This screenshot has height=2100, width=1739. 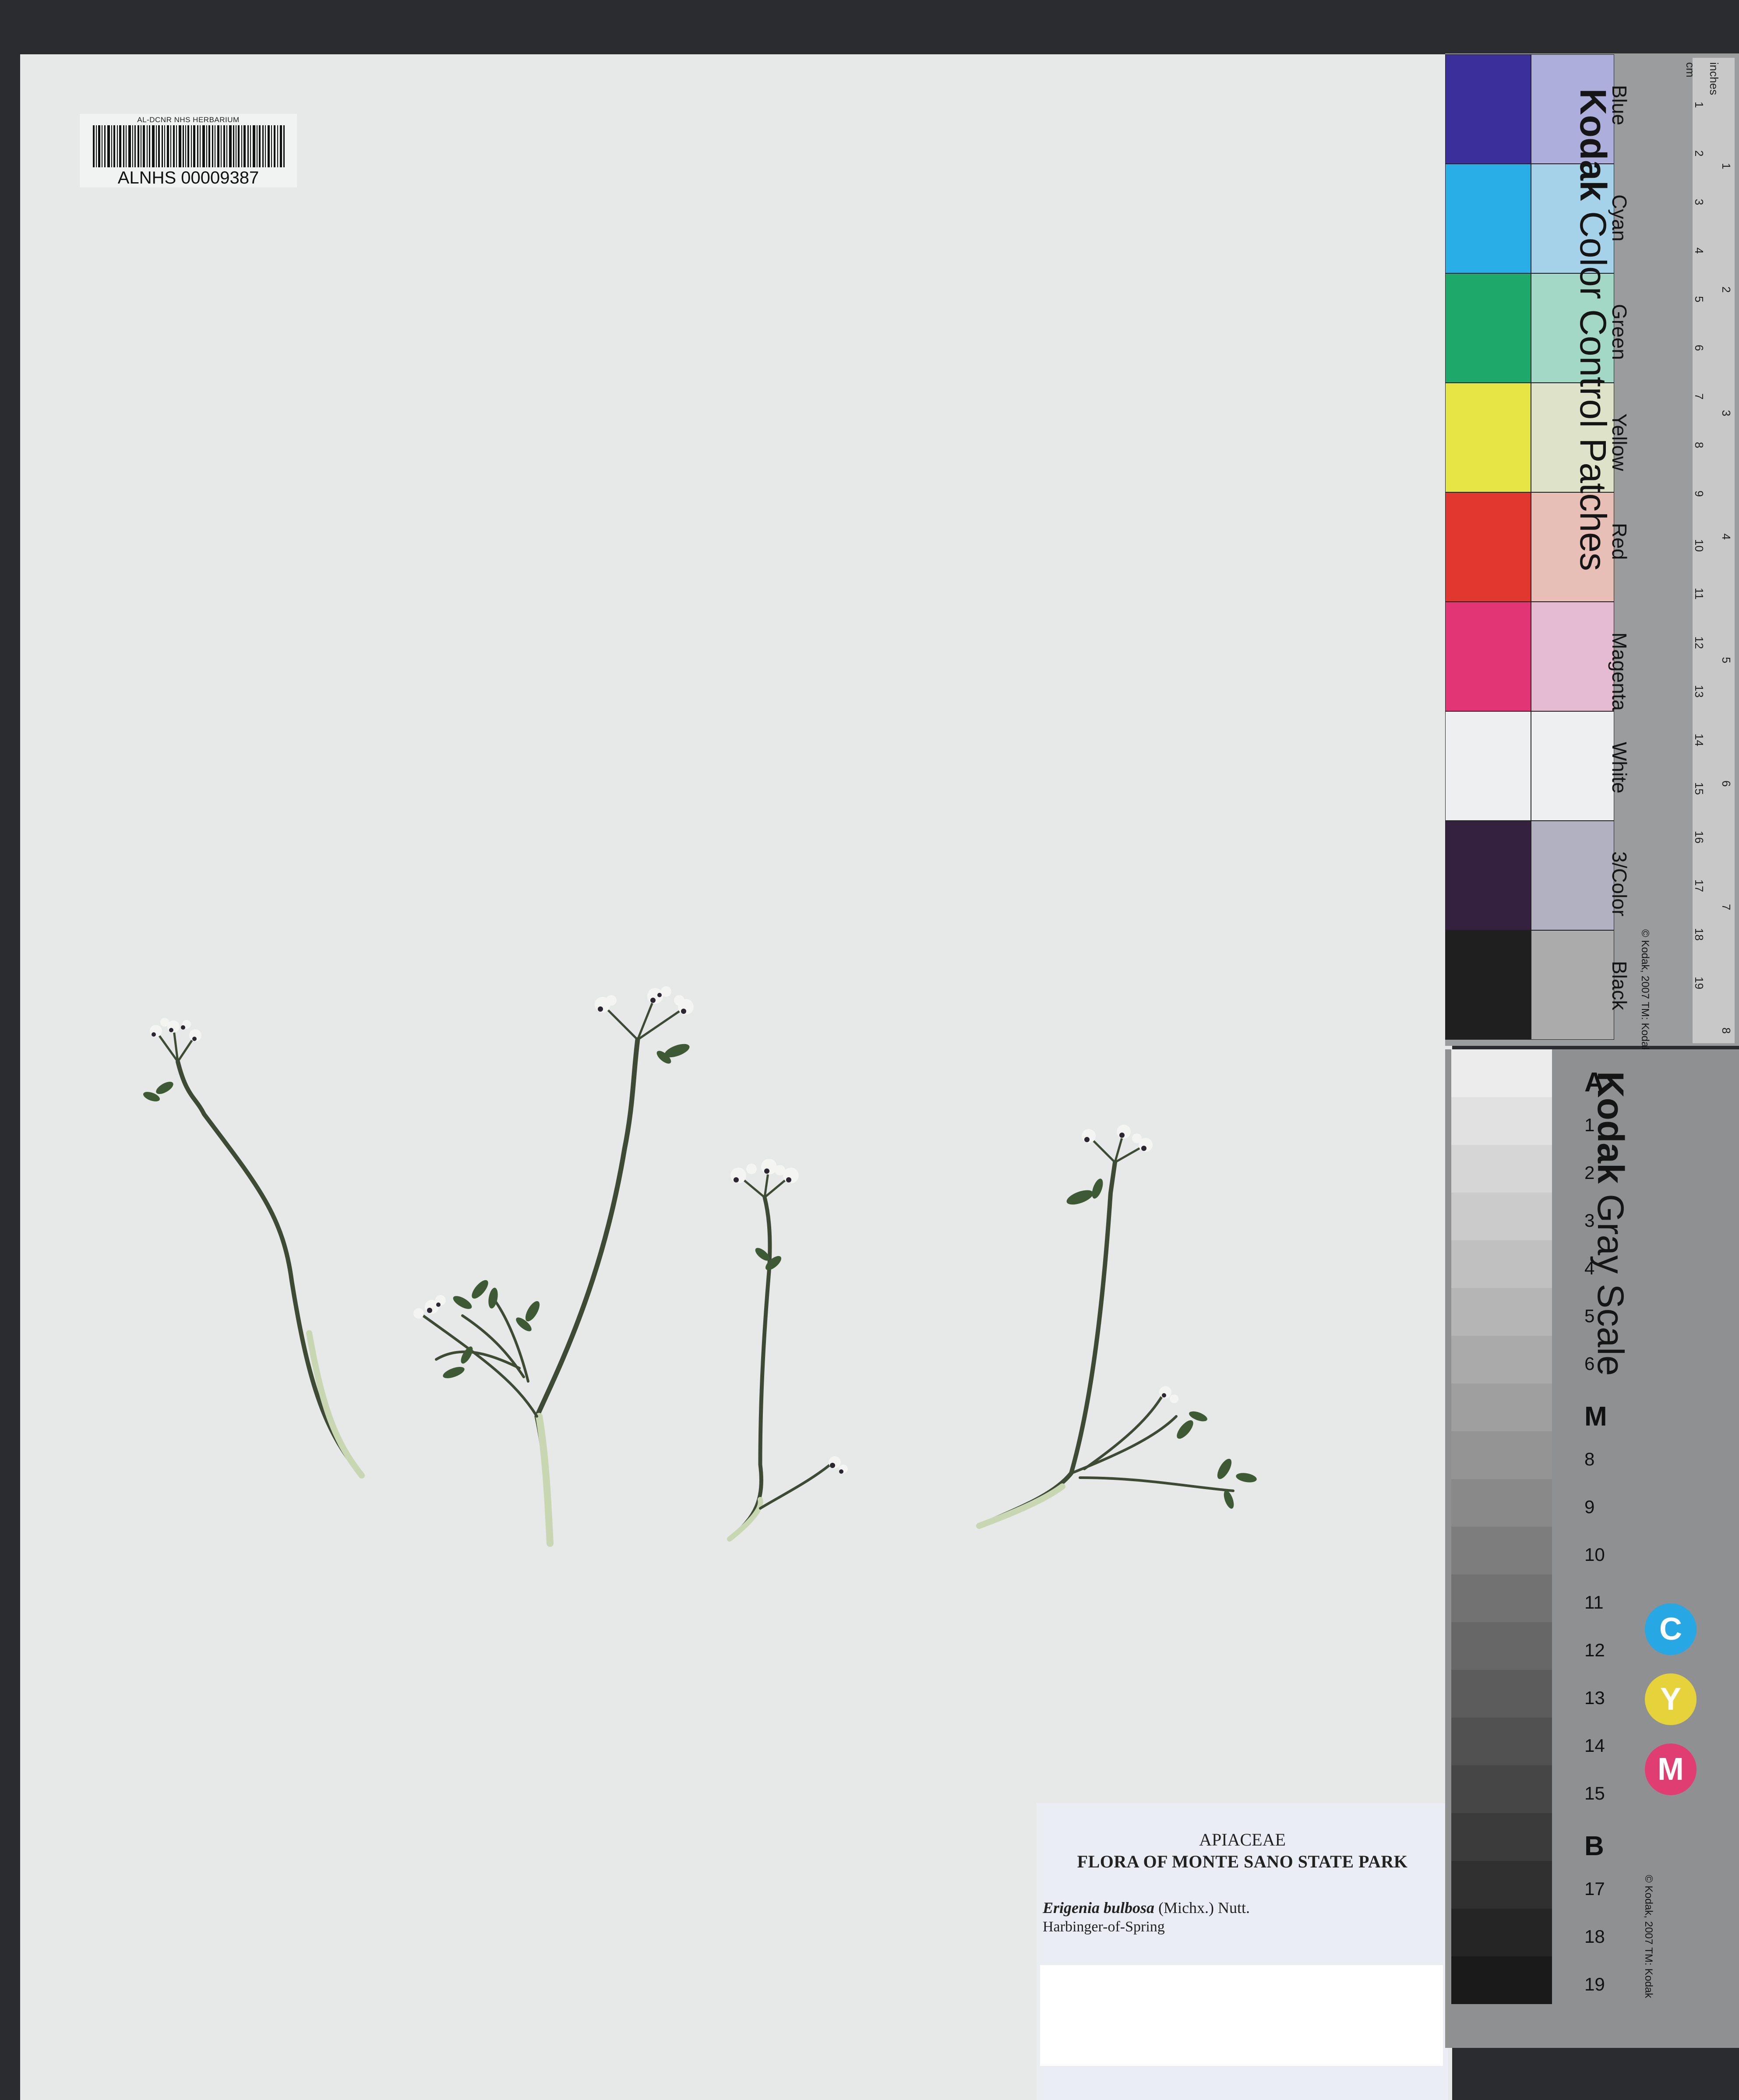 I want to click on patch-label: Red, so click(x=1619, y=541).